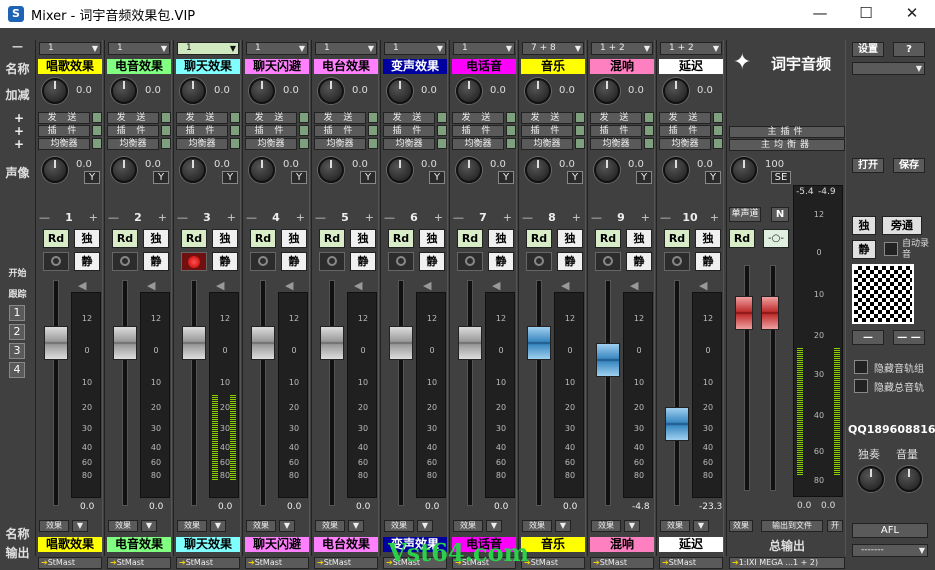  Describe the element at coordinates (87, 261) in the screenshot. I see `mute-button: 静` at that location.